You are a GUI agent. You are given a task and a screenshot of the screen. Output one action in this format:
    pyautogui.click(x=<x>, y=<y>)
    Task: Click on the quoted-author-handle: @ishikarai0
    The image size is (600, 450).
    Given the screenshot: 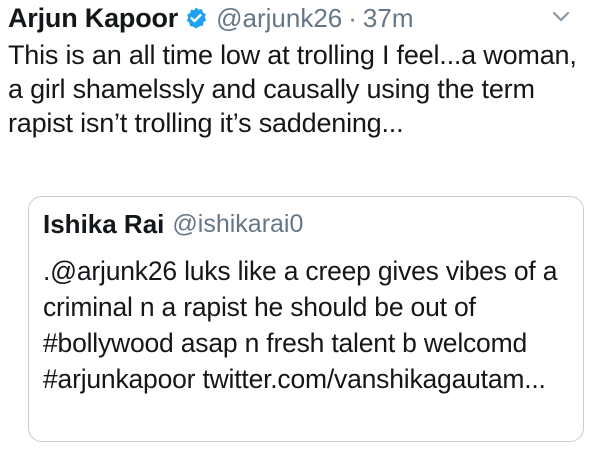 What is the action you would take?
    pyautogui.click(x=238, y=224)
    